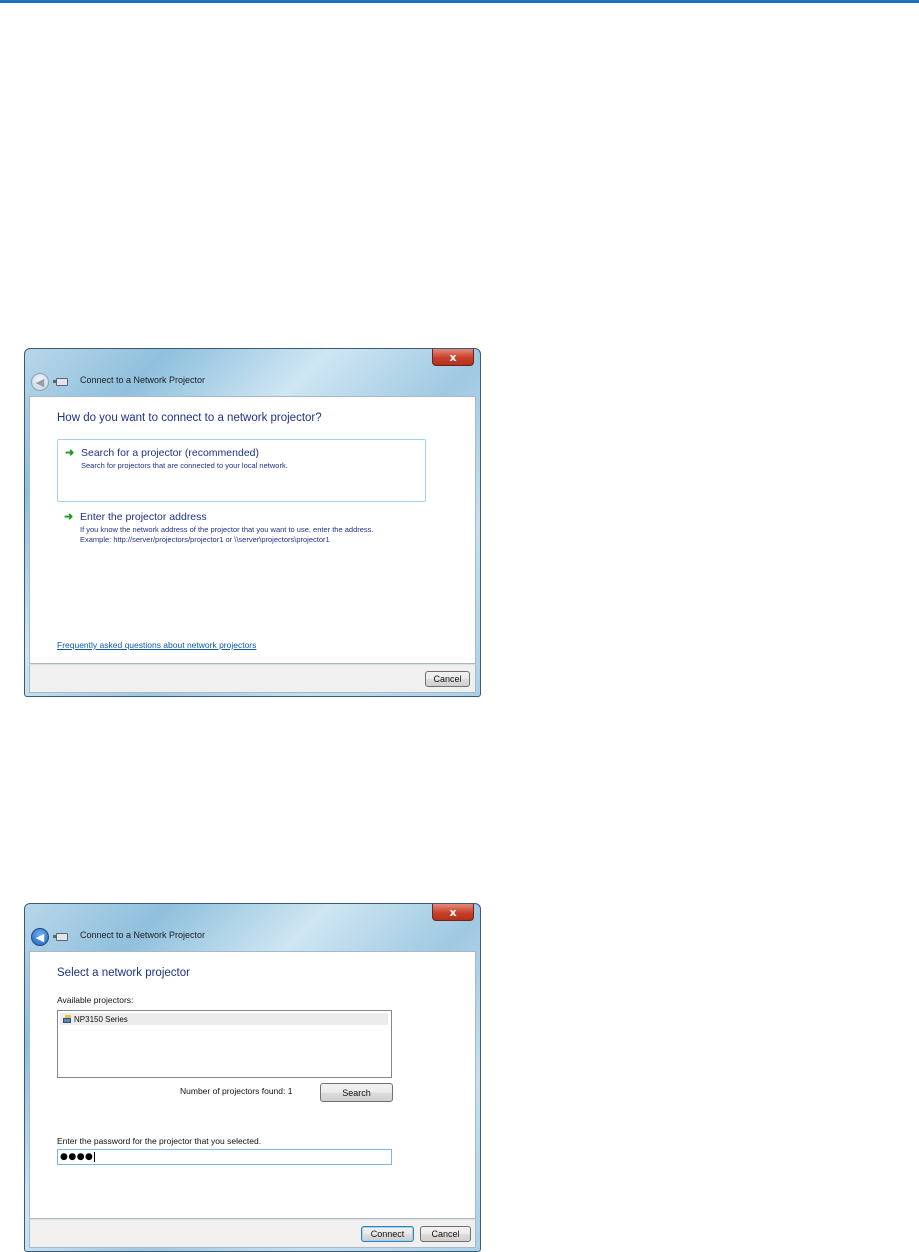 The image size is (919, 1252). What do you see at coordinates (236, 1091) in the screenshot?
I see `projectors-found-count: Number of projectors found: 1` at bounding box center [236, 1091].